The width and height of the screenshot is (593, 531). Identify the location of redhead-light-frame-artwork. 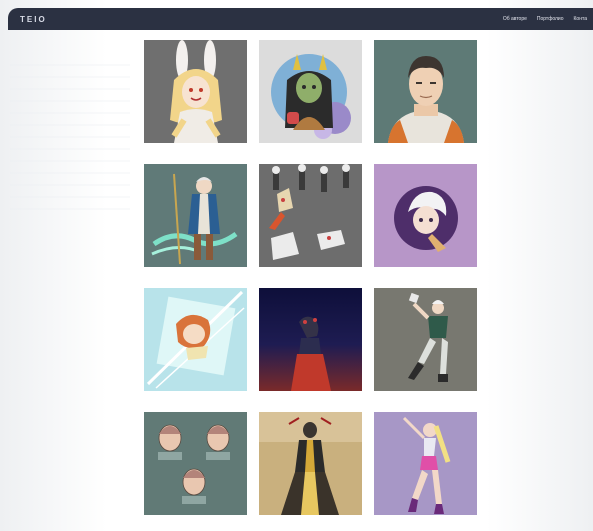
(195, 339).